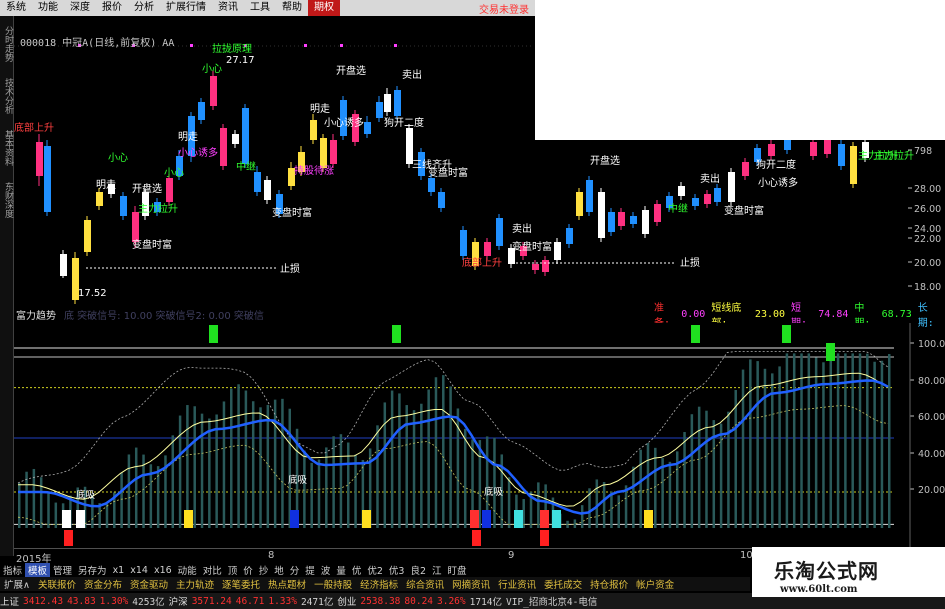 This screenshot has width=945, height=609. I want to click on signal-label-20: 变盘时富, so click(448, 172).